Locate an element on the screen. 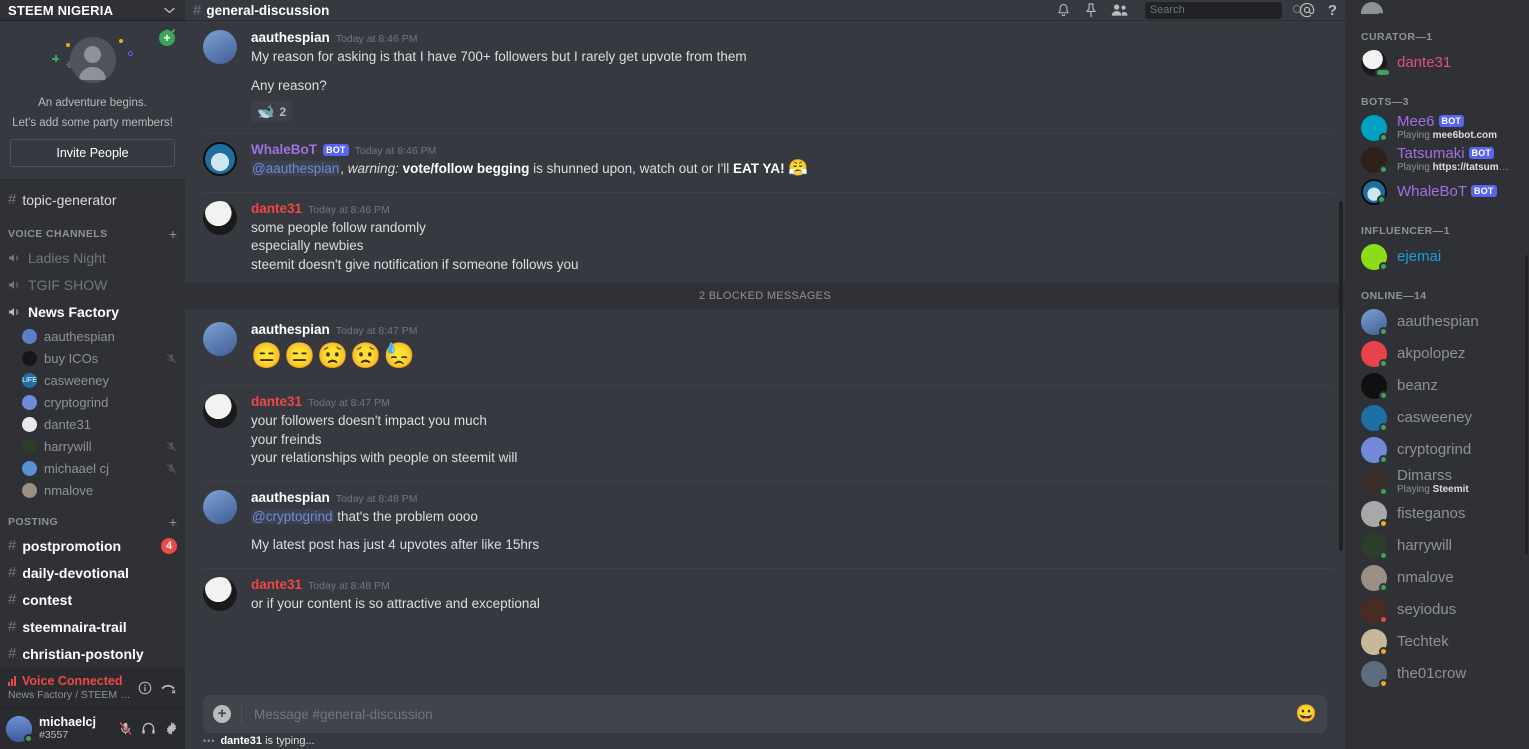 This screenshot has width=1529, height=749. channel-contest: # contest is located at coordinates (92, 599).